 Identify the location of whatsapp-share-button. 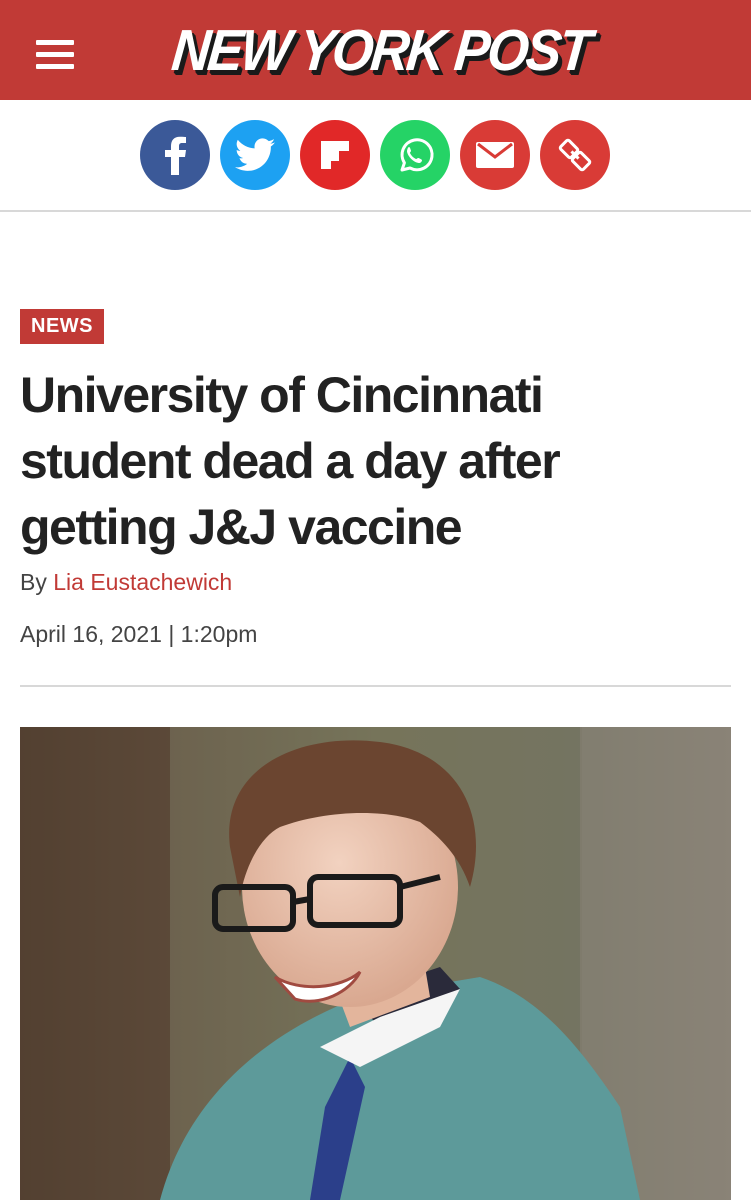
(415, 155).